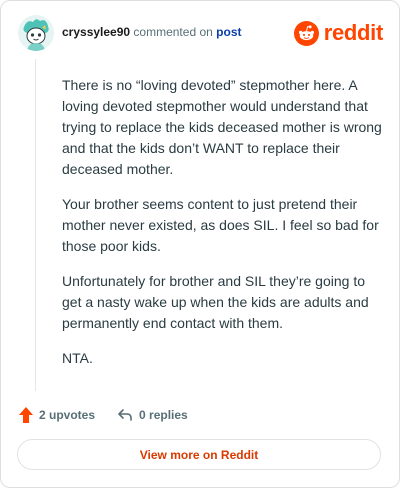 The width and height of the screenshot is (400, 488). What do you see at coordinates (96, 32) in the screenshot?
I see `username: cryssylee90` at bounding box center [96, 32].